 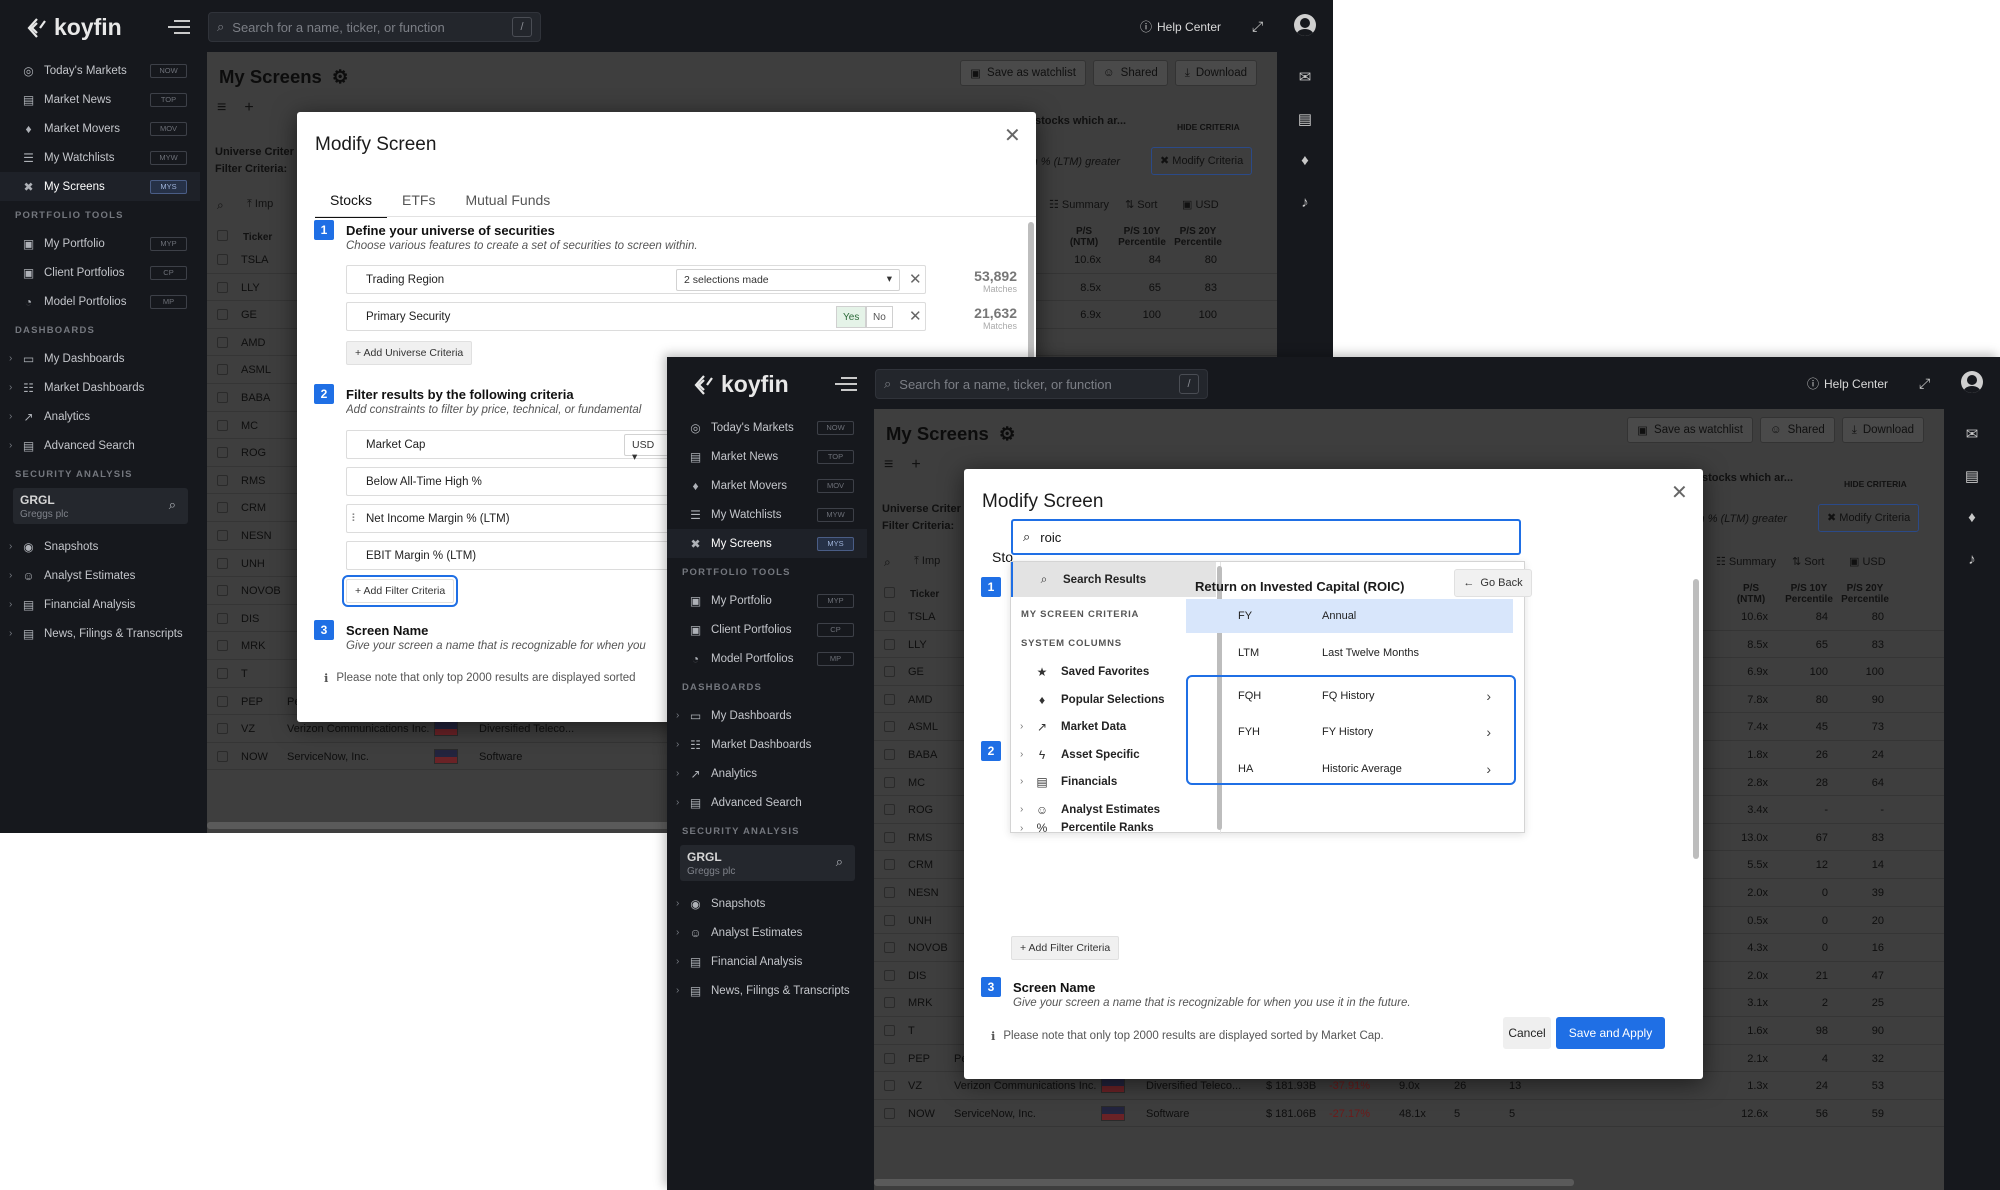 What do you see at coordinates (1349, 769) in the screenshot?
I see `option-ha: HA Historic Average ›` at bounding box center [1349, 769].